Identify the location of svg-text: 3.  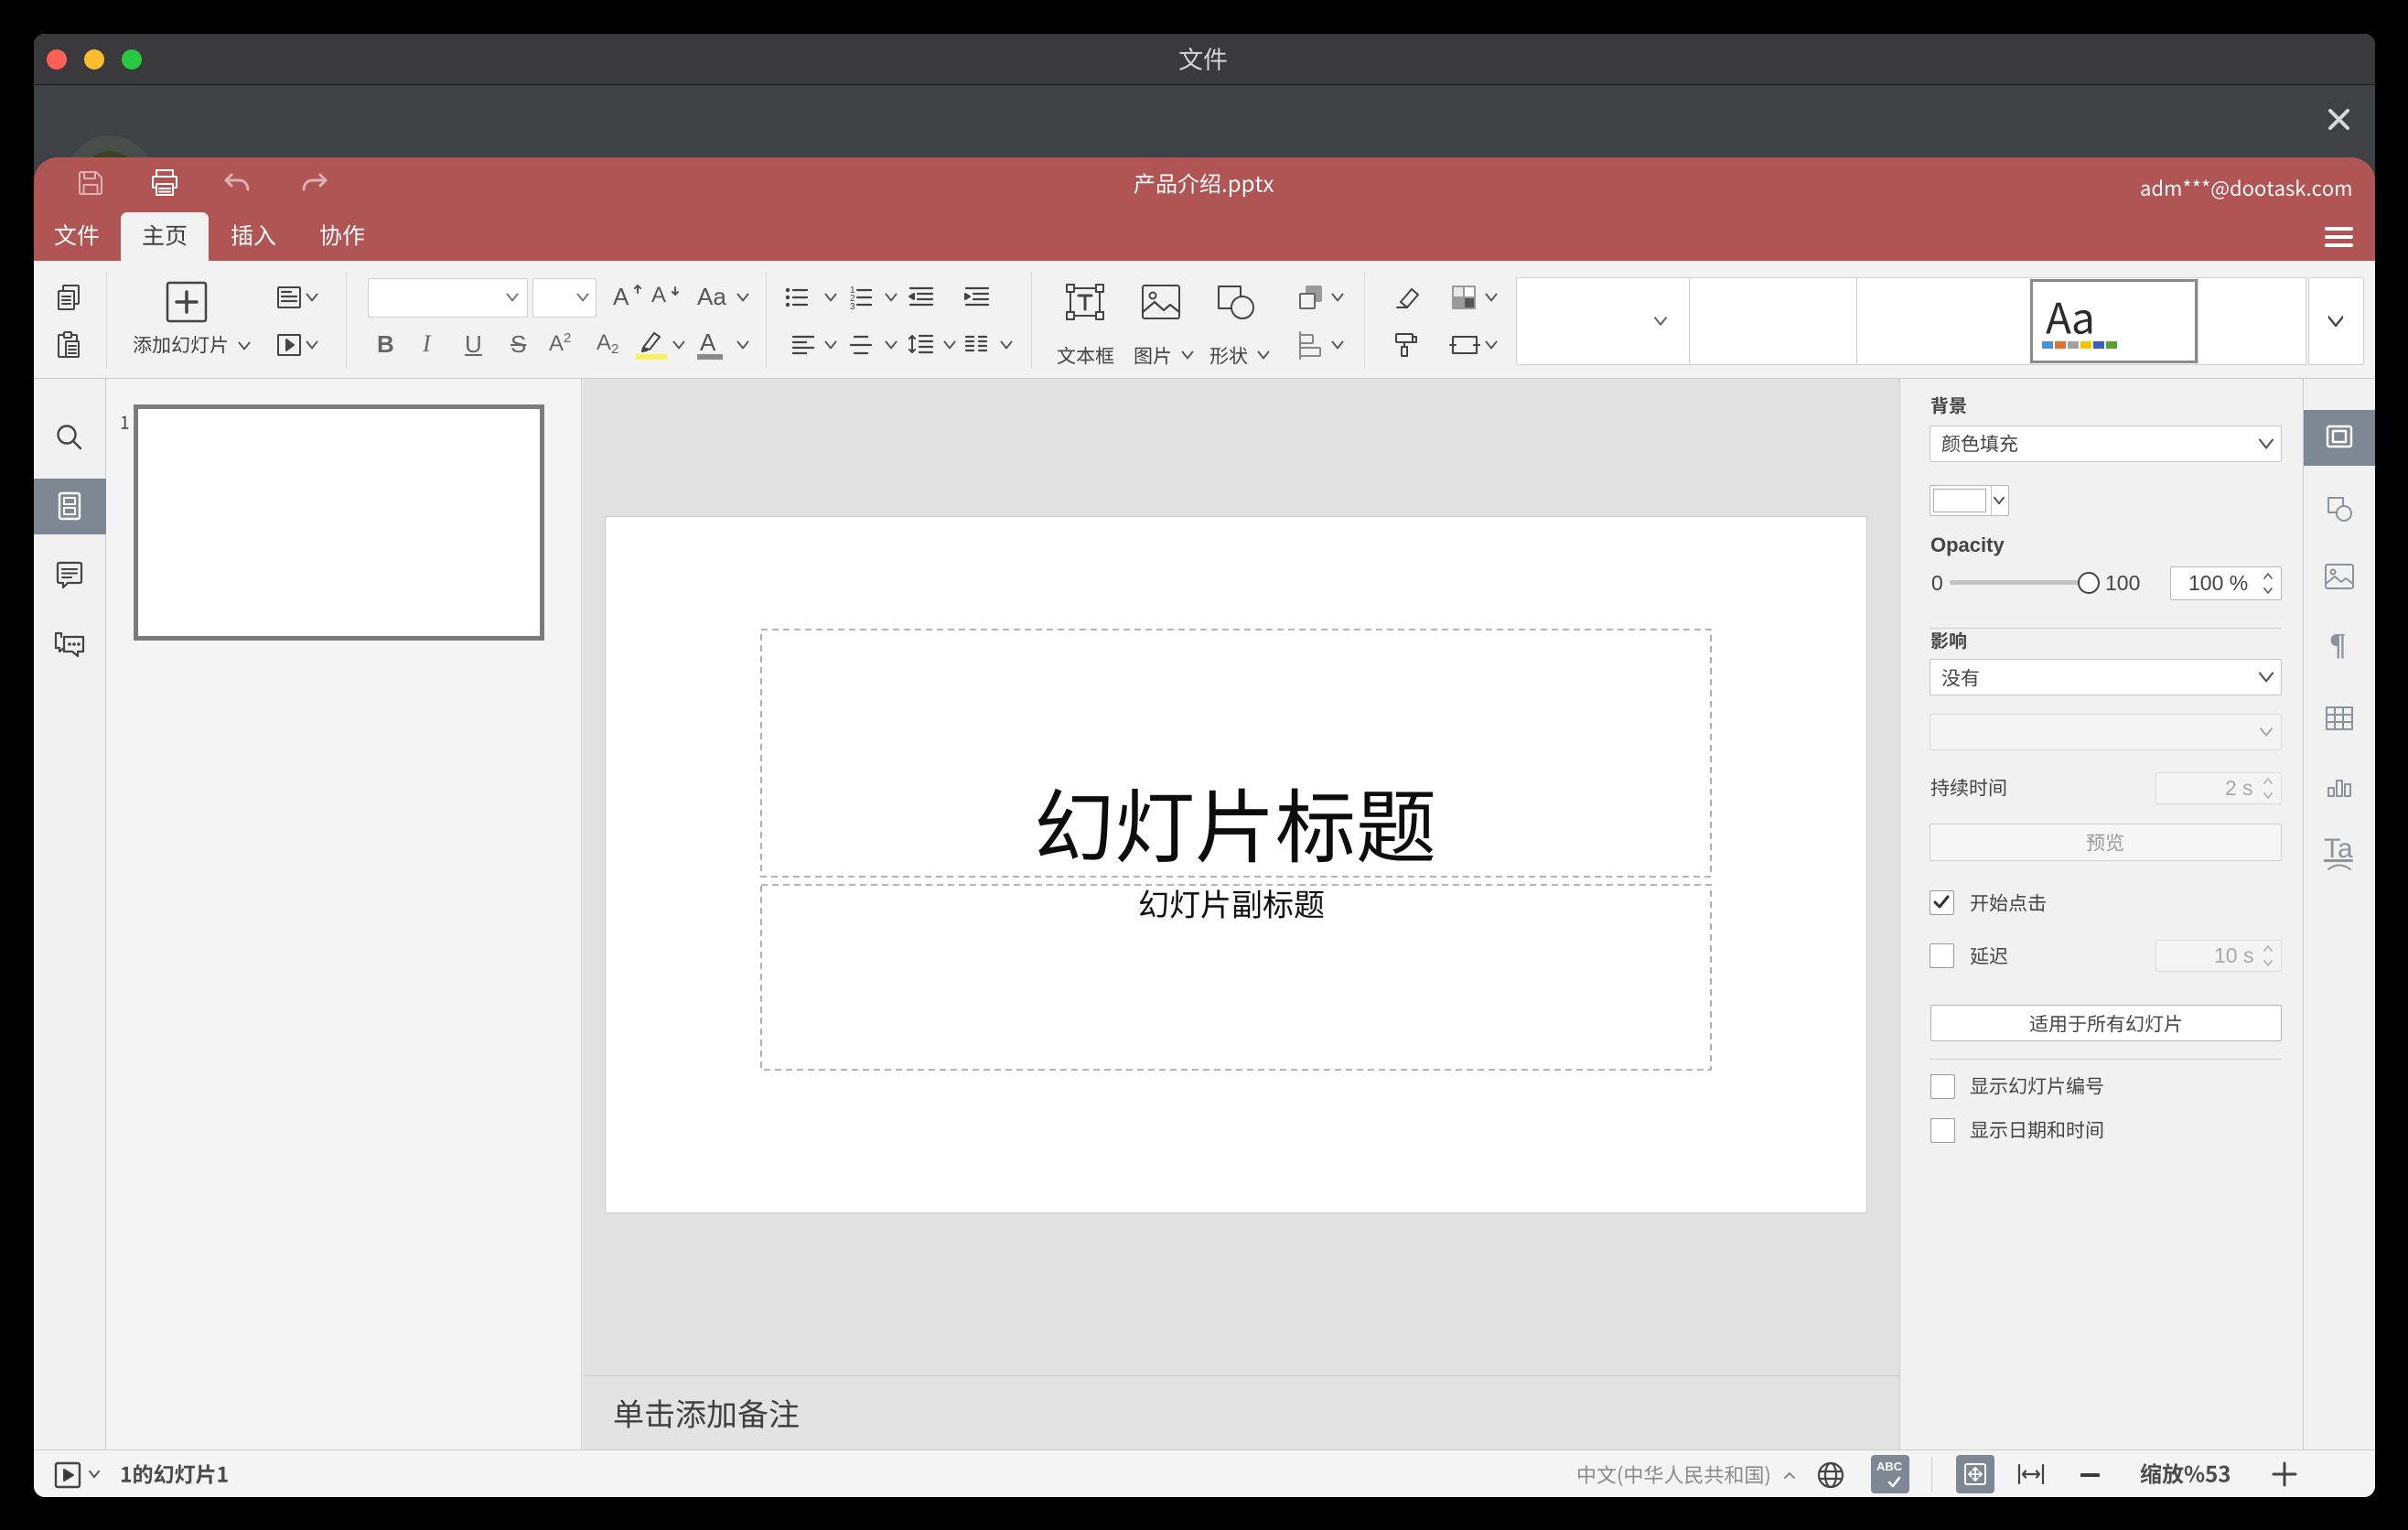
(852, 307).